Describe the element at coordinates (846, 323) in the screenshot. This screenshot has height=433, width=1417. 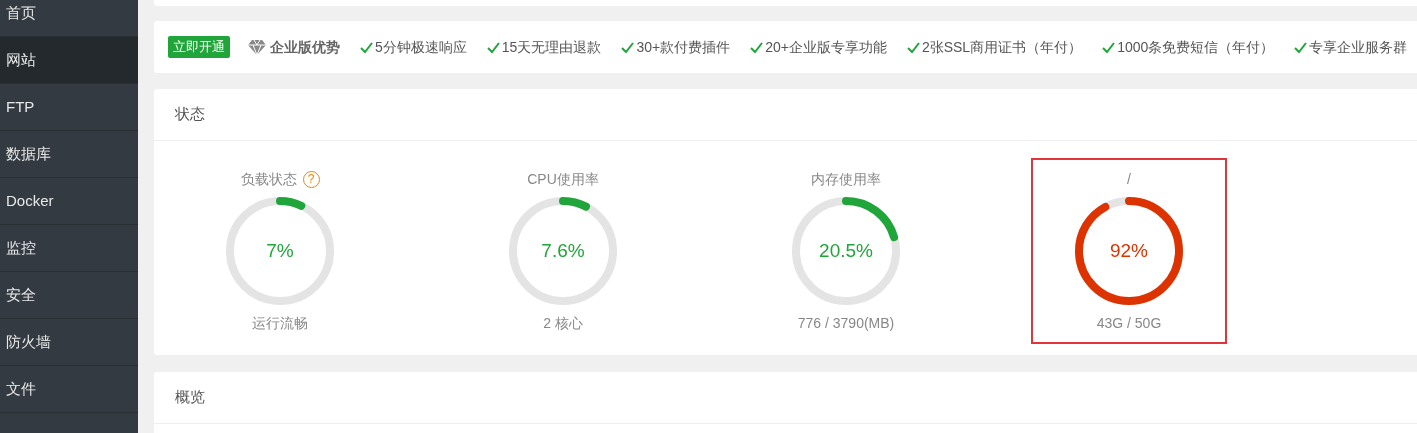
I see `gauge-detail: 776 / 3790(MB)` at that location.